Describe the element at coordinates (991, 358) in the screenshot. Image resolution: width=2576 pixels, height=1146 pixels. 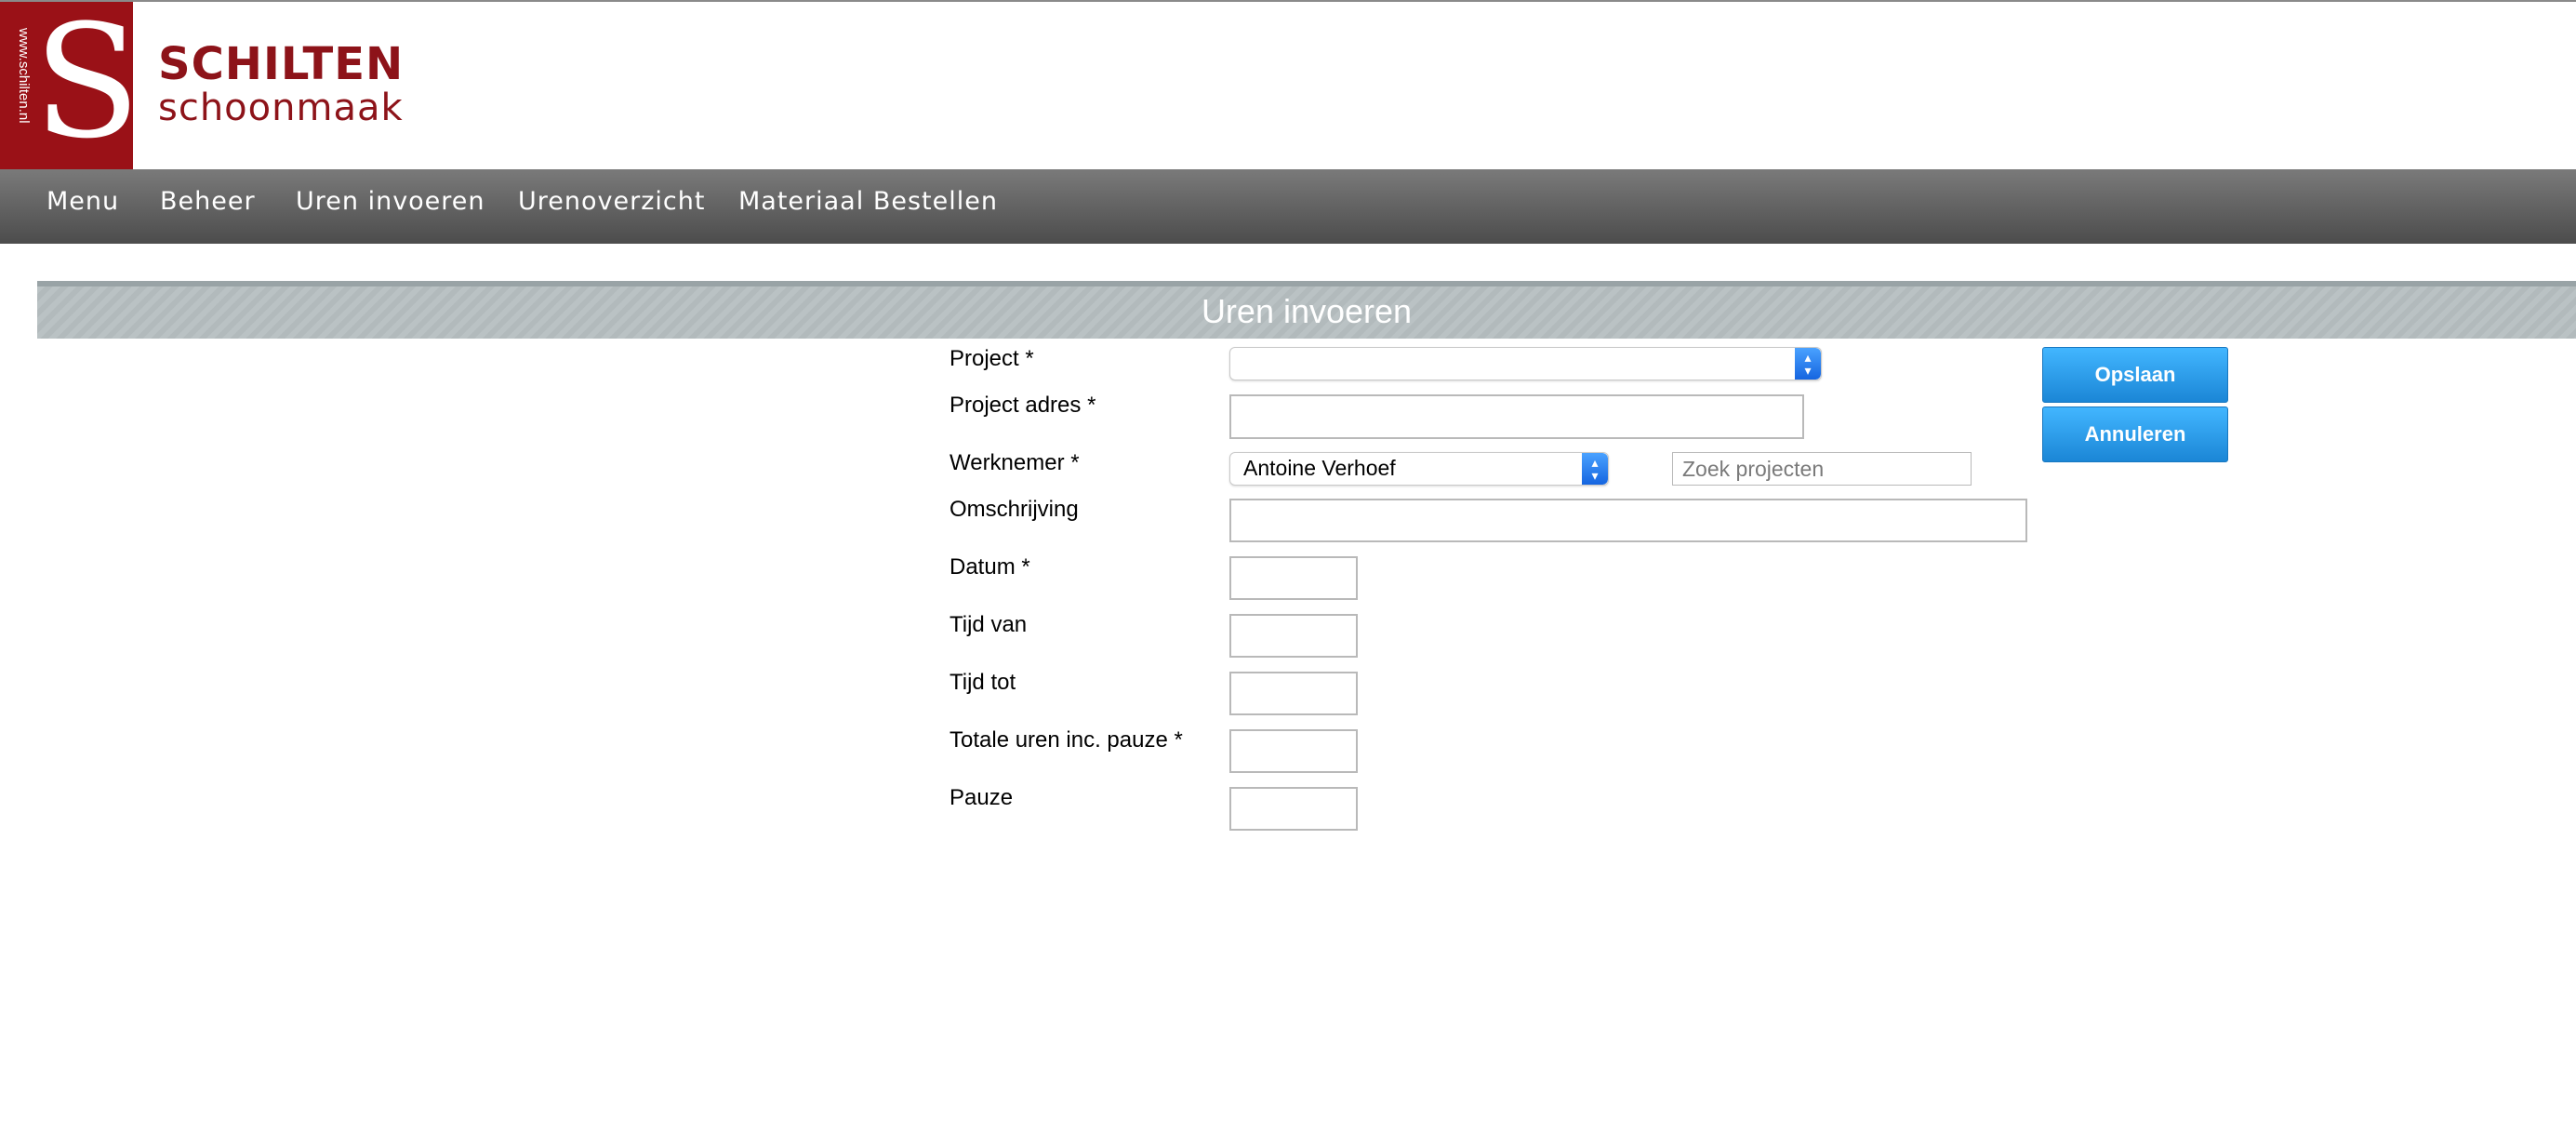
I see `project-label: Project *` at that location.